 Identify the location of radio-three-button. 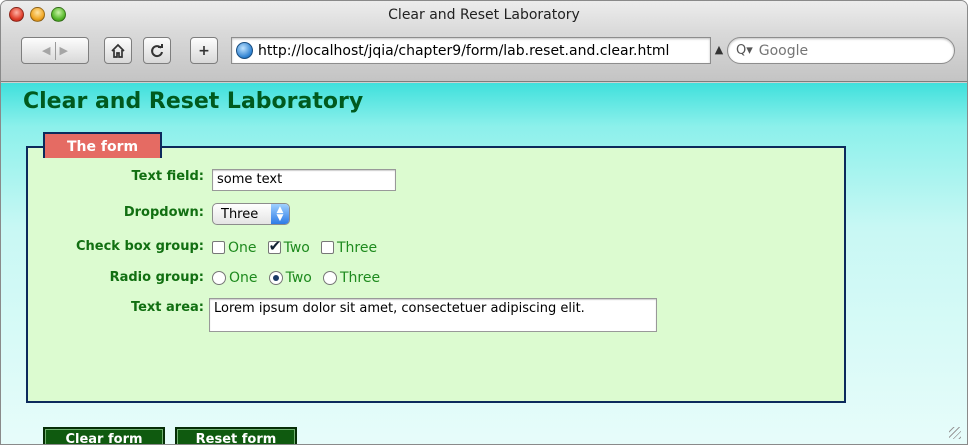
(329, 278).